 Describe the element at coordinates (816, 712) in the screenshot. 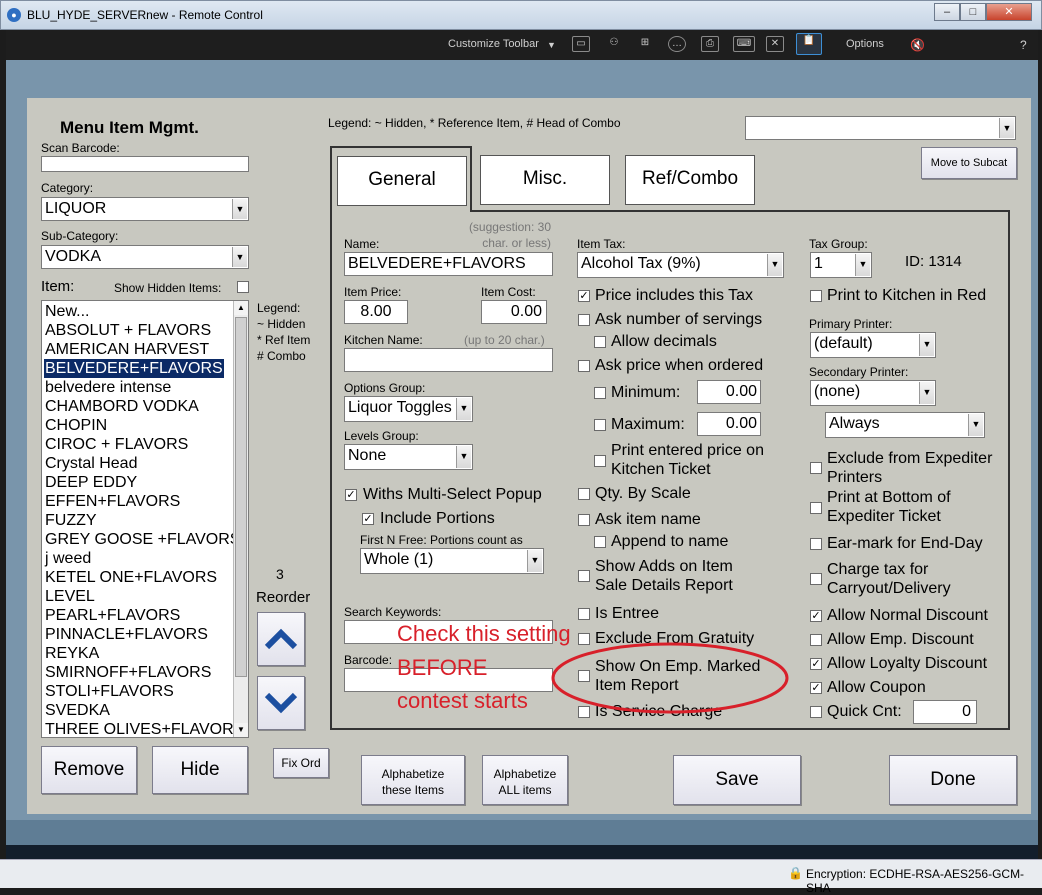

I see `quick-count-checkbox` at that location.